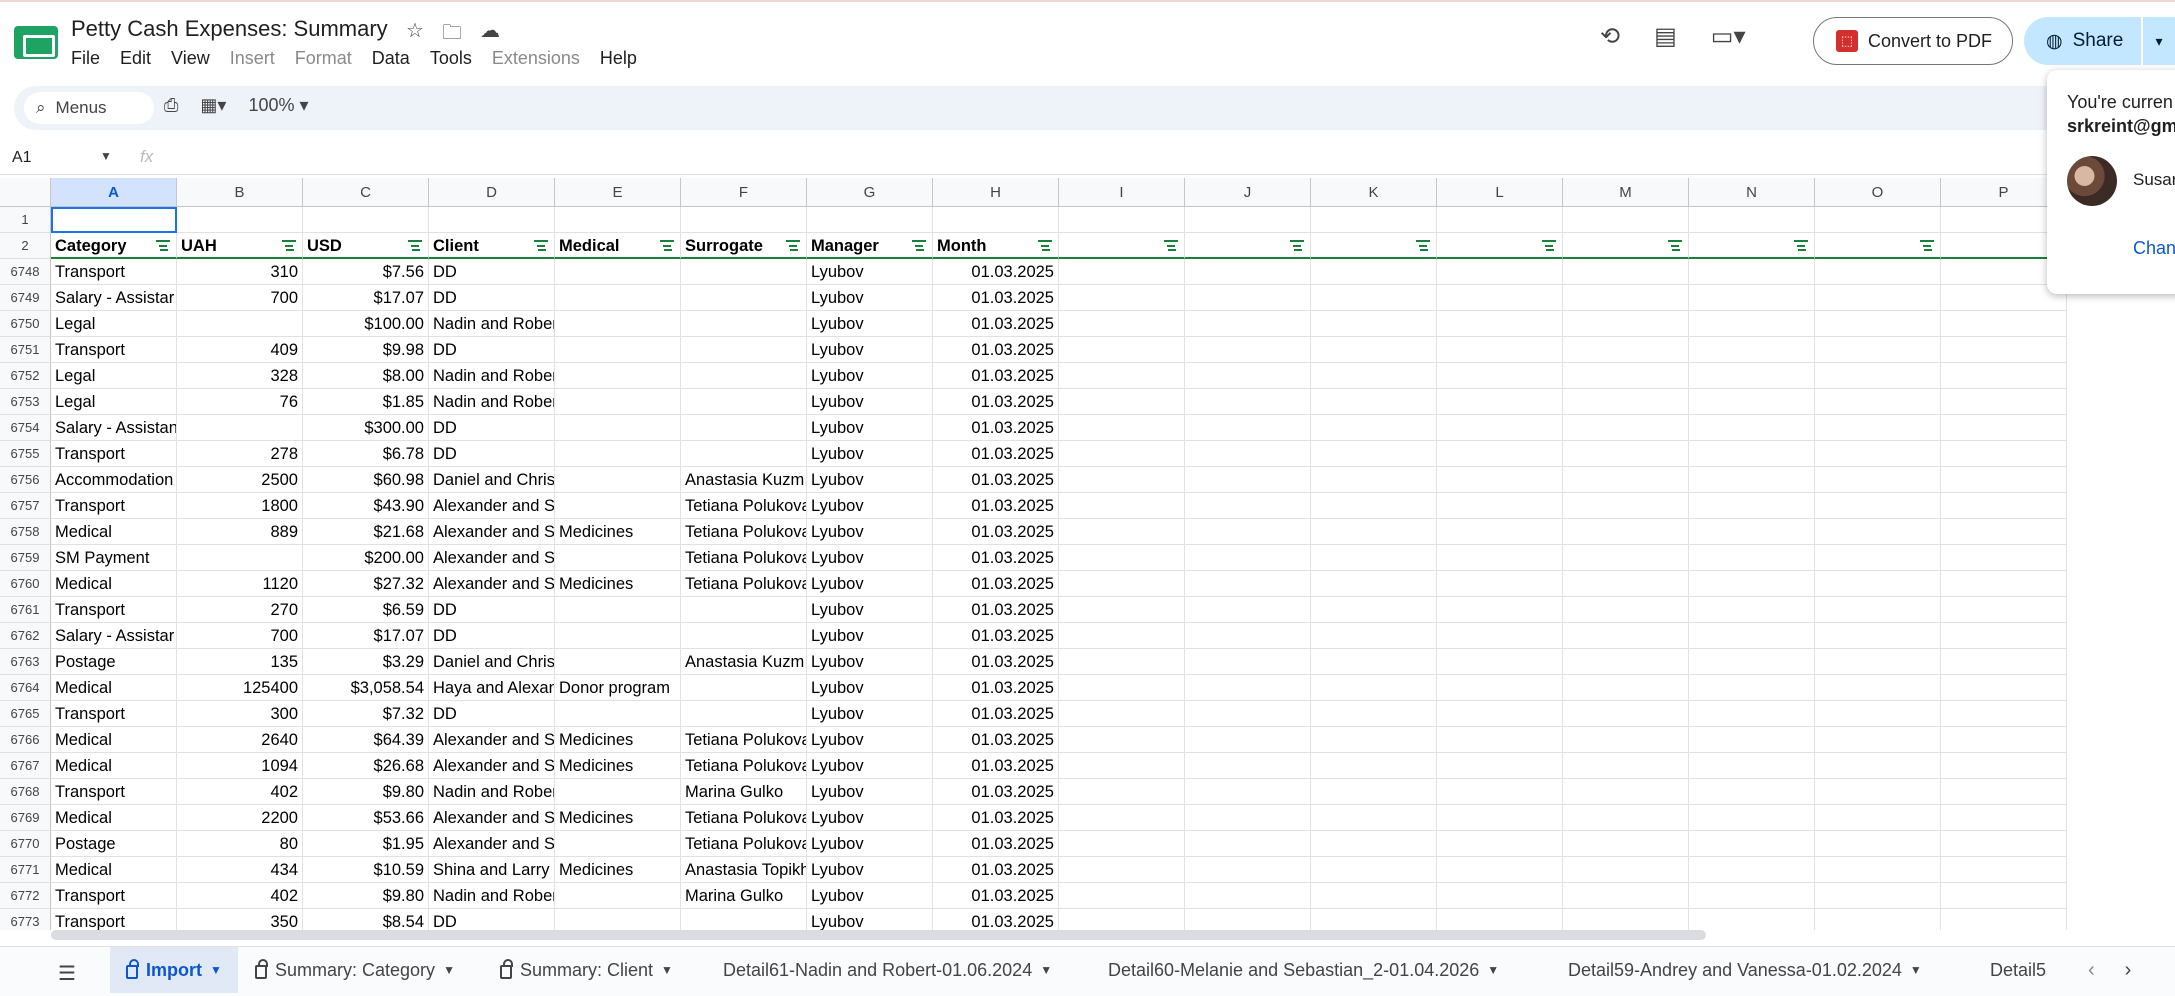  Describe the element at coordinates (1913, 41) in the screenshot. I see `convert-to-pdf-button: ⬚ Convert to PDF` at that location.